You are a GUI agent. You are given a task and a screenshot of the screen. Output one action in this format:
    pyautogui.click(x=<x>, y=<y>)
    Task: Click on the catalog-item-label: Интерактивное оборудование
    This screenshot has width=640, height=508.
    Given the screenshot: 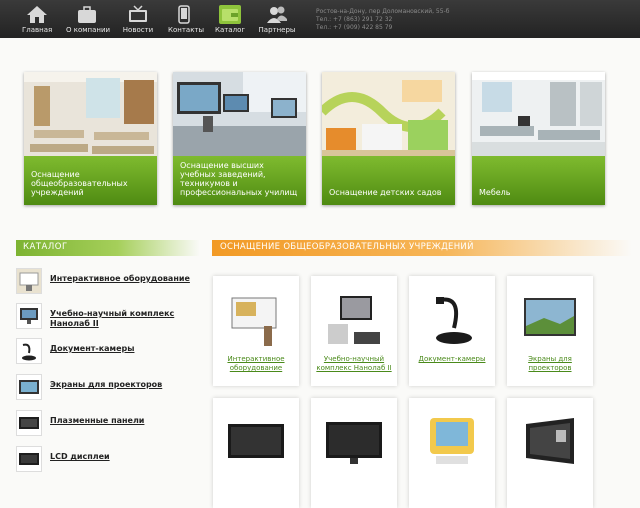 What is the action you would take?
    pyautogui.click(x=120, y=278)
    